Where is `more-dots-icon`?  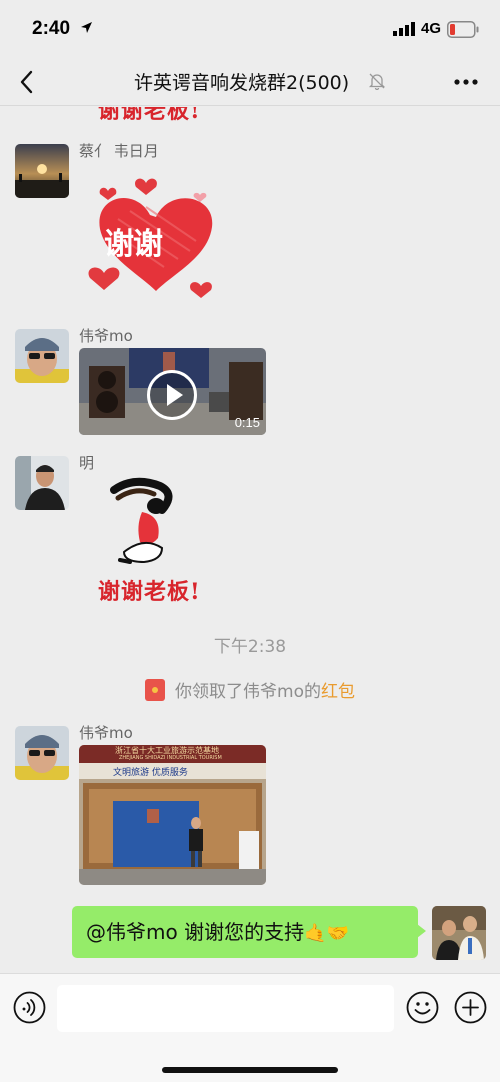 more-dots-icon is located at coordinates (466, 82).